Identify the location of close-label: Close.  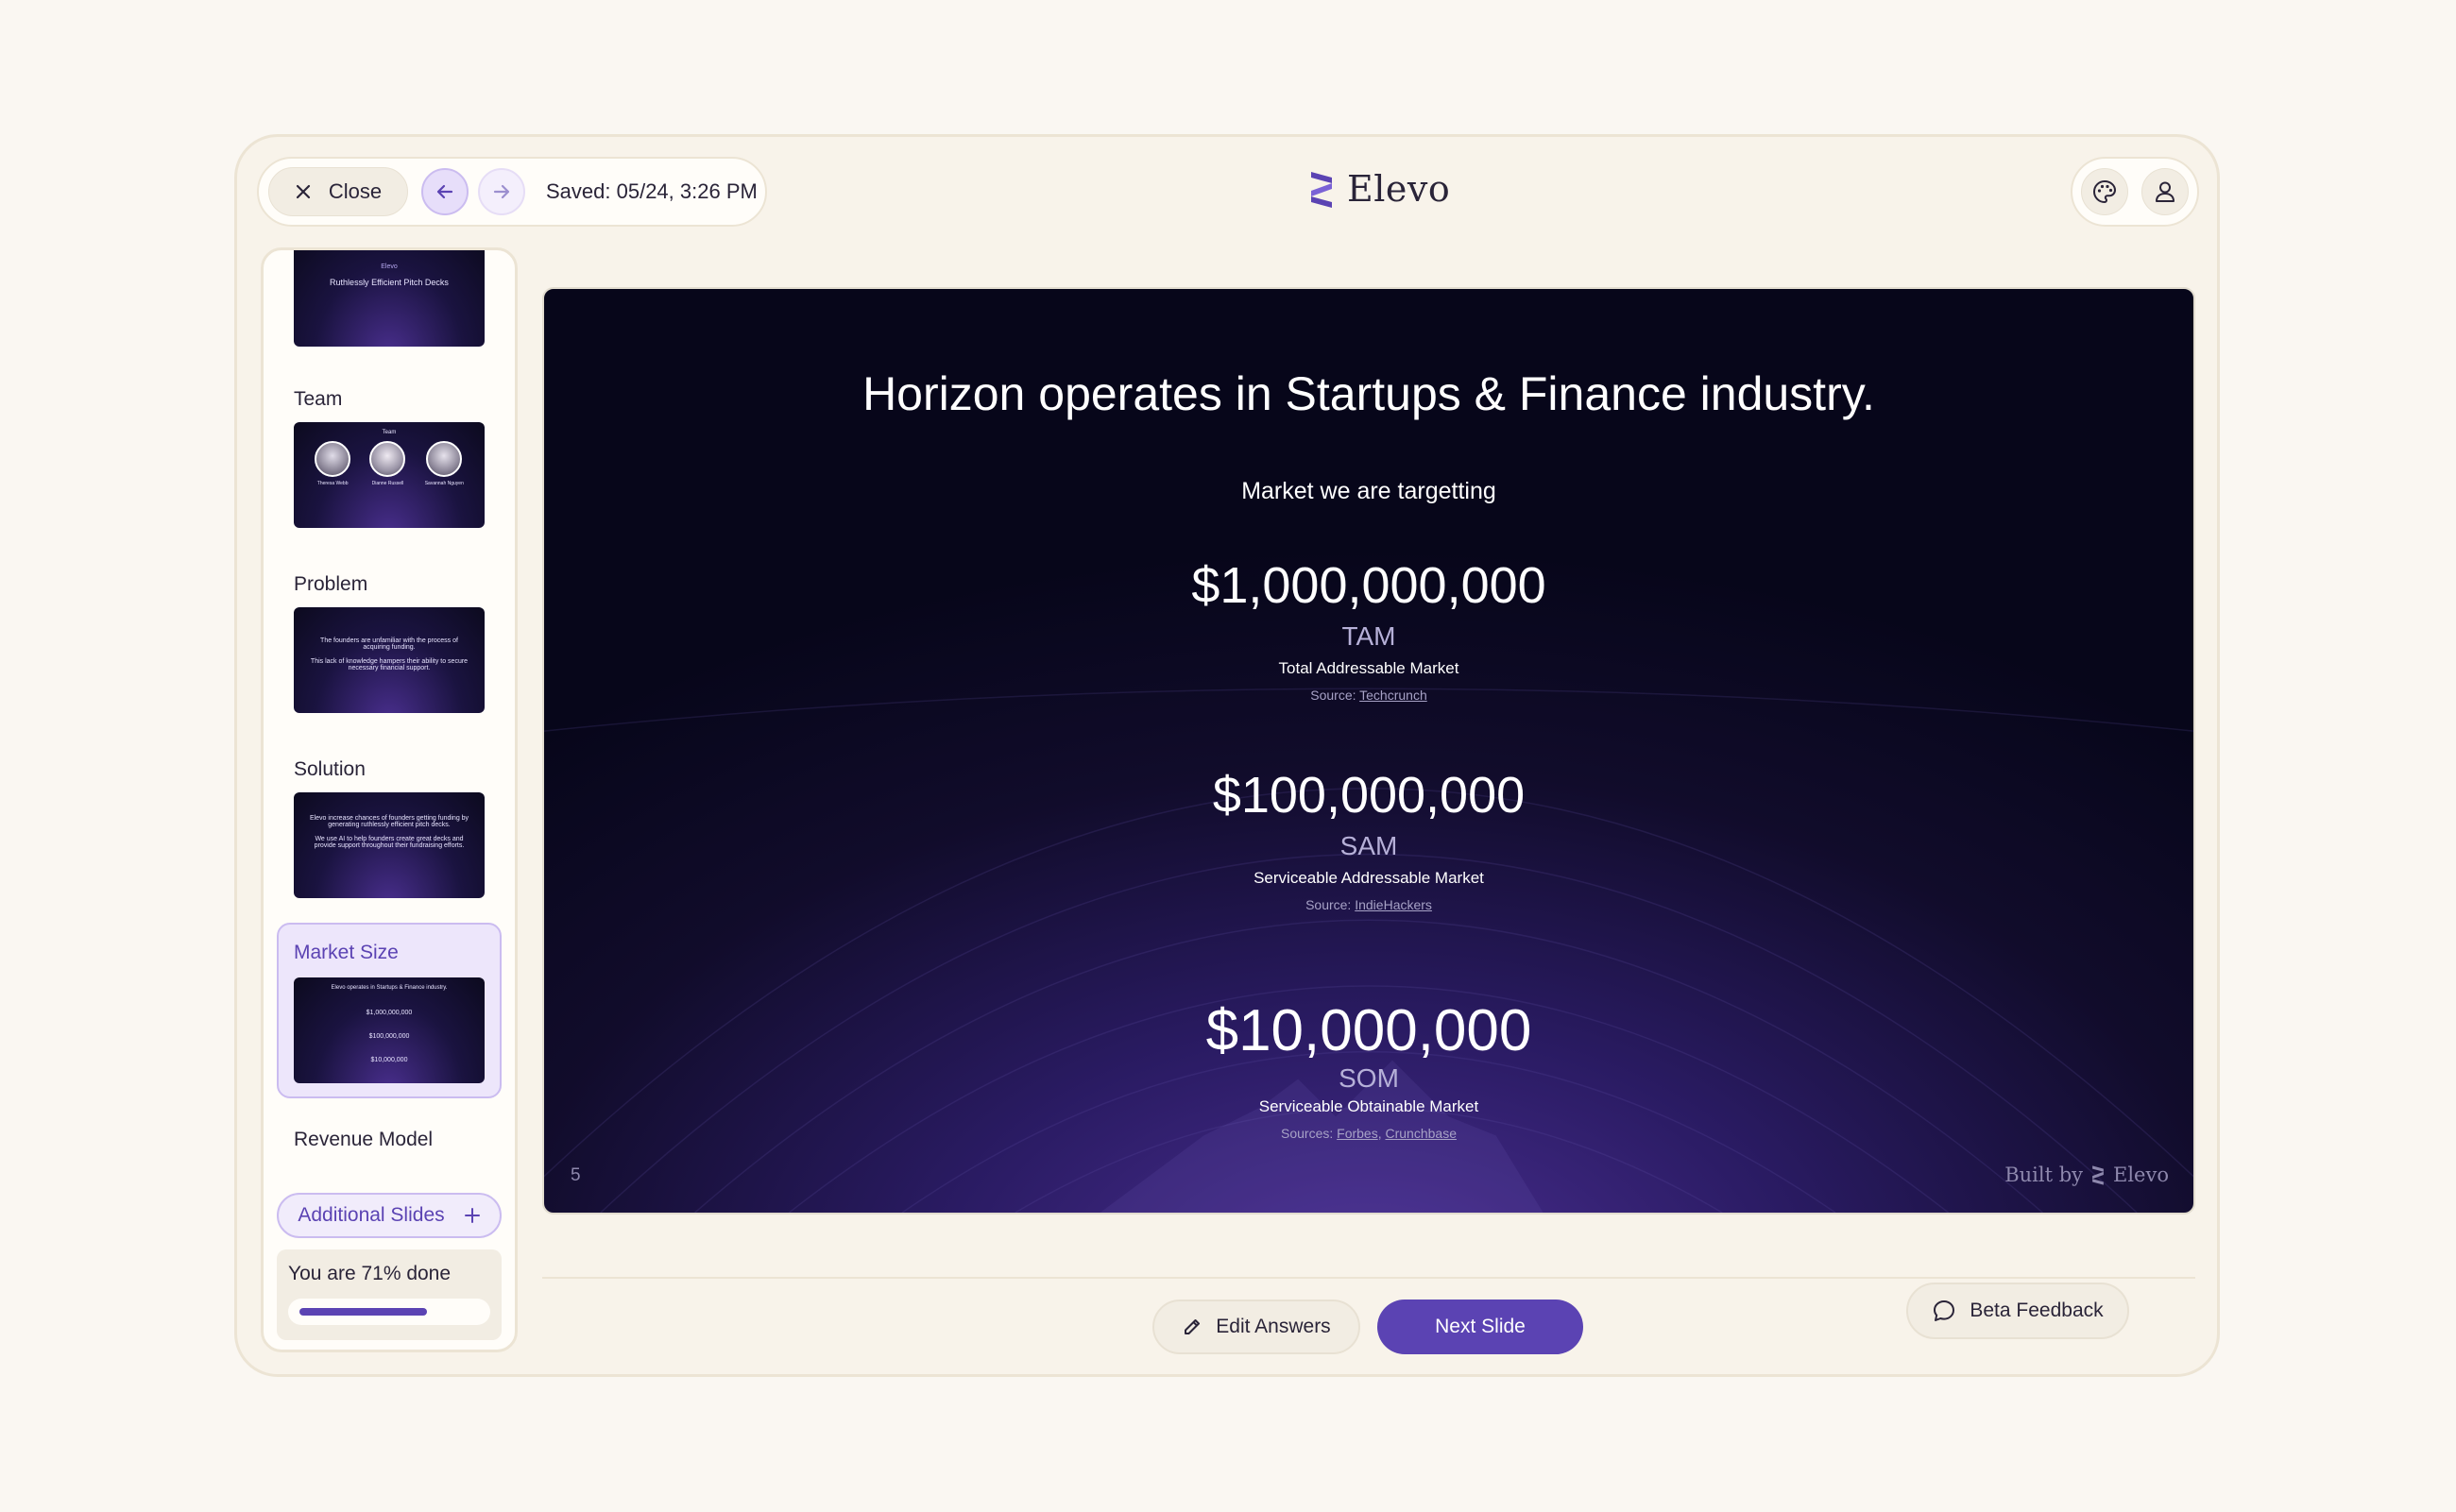
(355, 191).